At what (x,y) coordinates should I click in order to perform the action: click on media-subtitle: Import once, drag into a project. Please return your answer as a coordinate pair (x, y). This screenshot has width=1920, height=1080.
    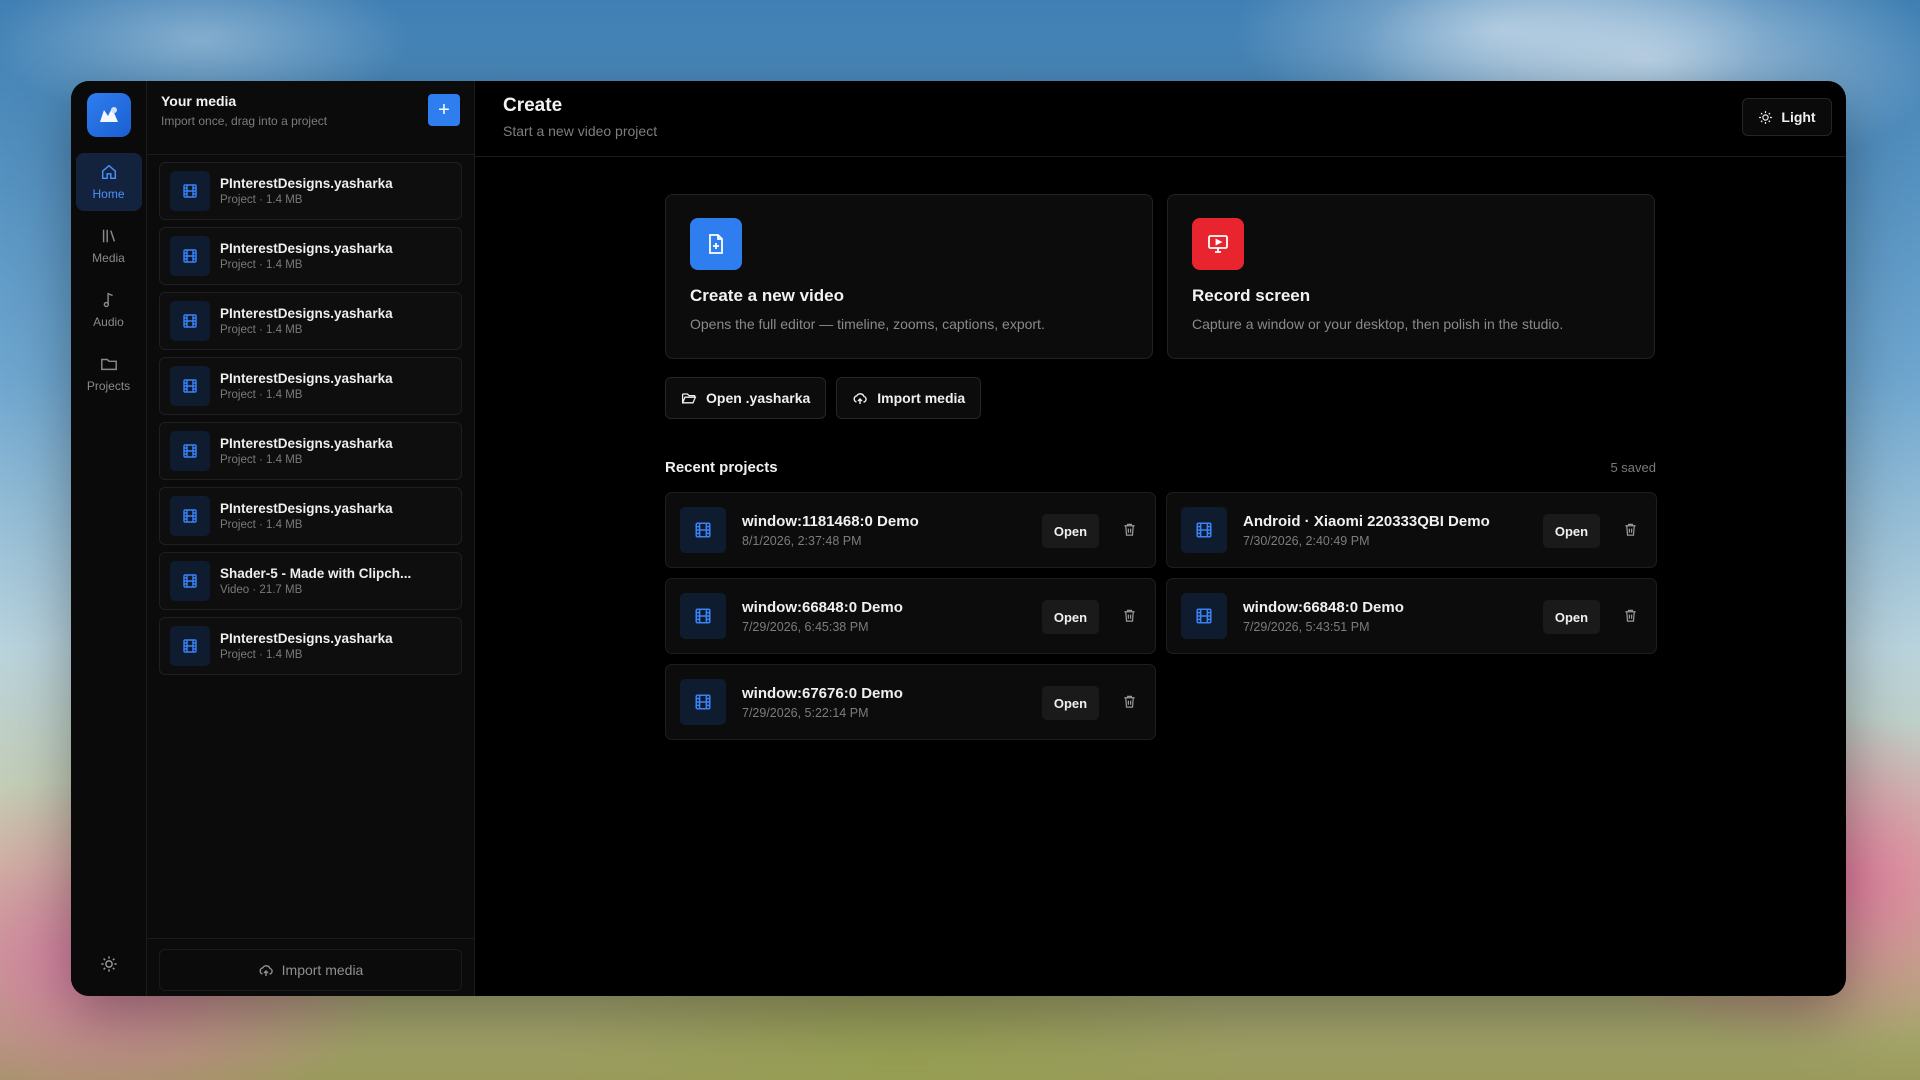
    Looking at the image, I should click on (244, 121).